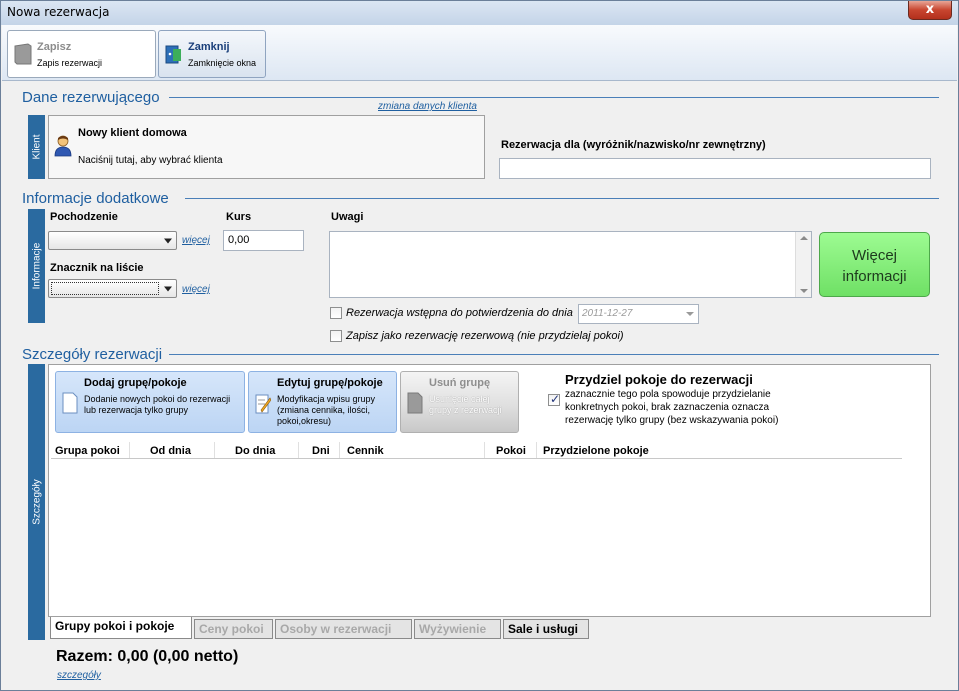 This screenshot has height=691, width=959. What do you see at coordinates (255, 451) in the screenshot?
I see `col-header-to: Do dnia` at bounding box center [255, 451].